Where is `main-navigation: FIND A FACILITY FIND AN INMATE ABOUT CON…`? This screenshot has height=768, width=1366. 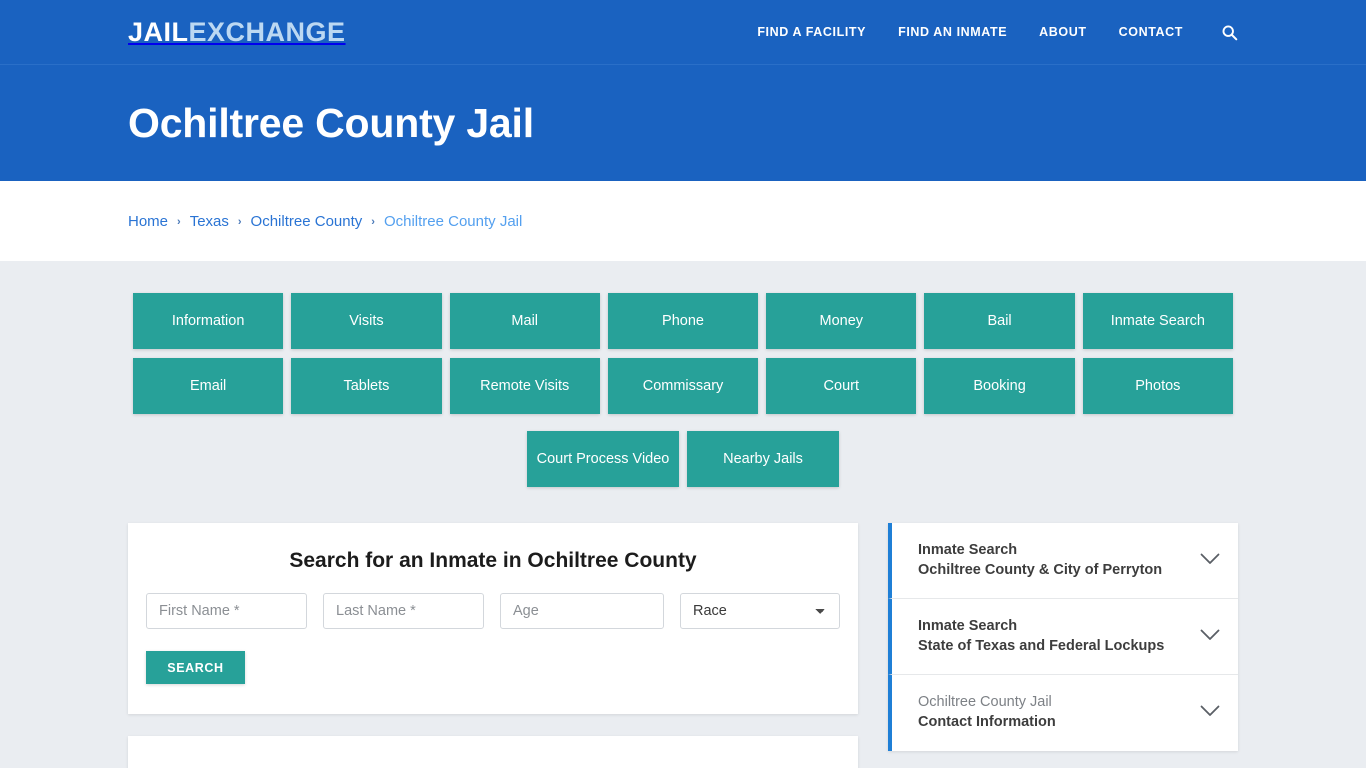 main-navigation: FIND A FACILITY FIND AN INMATE ABOUT CON… is located at coordinates (997, 32).